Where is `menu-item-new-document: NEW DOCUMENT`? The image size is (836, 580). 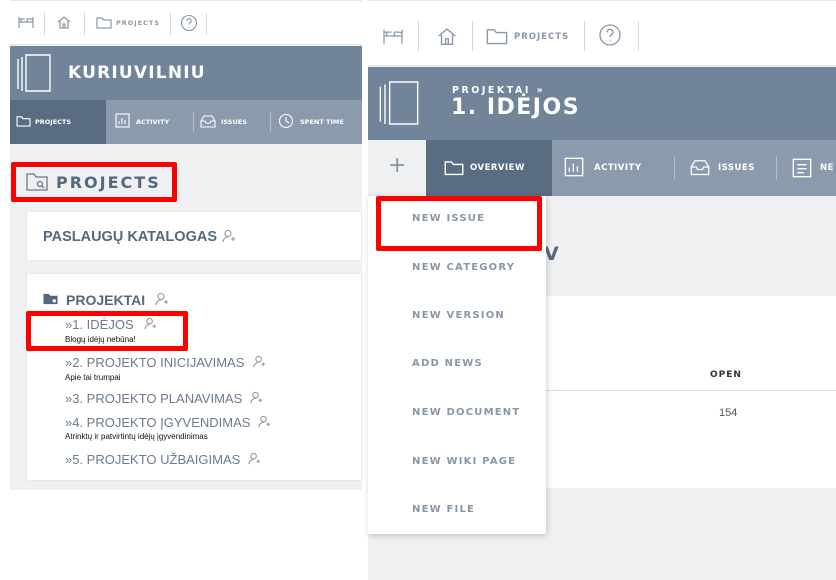 menu-item-new-document: NEW DOCUMENT is located at coordinates (466, 412).